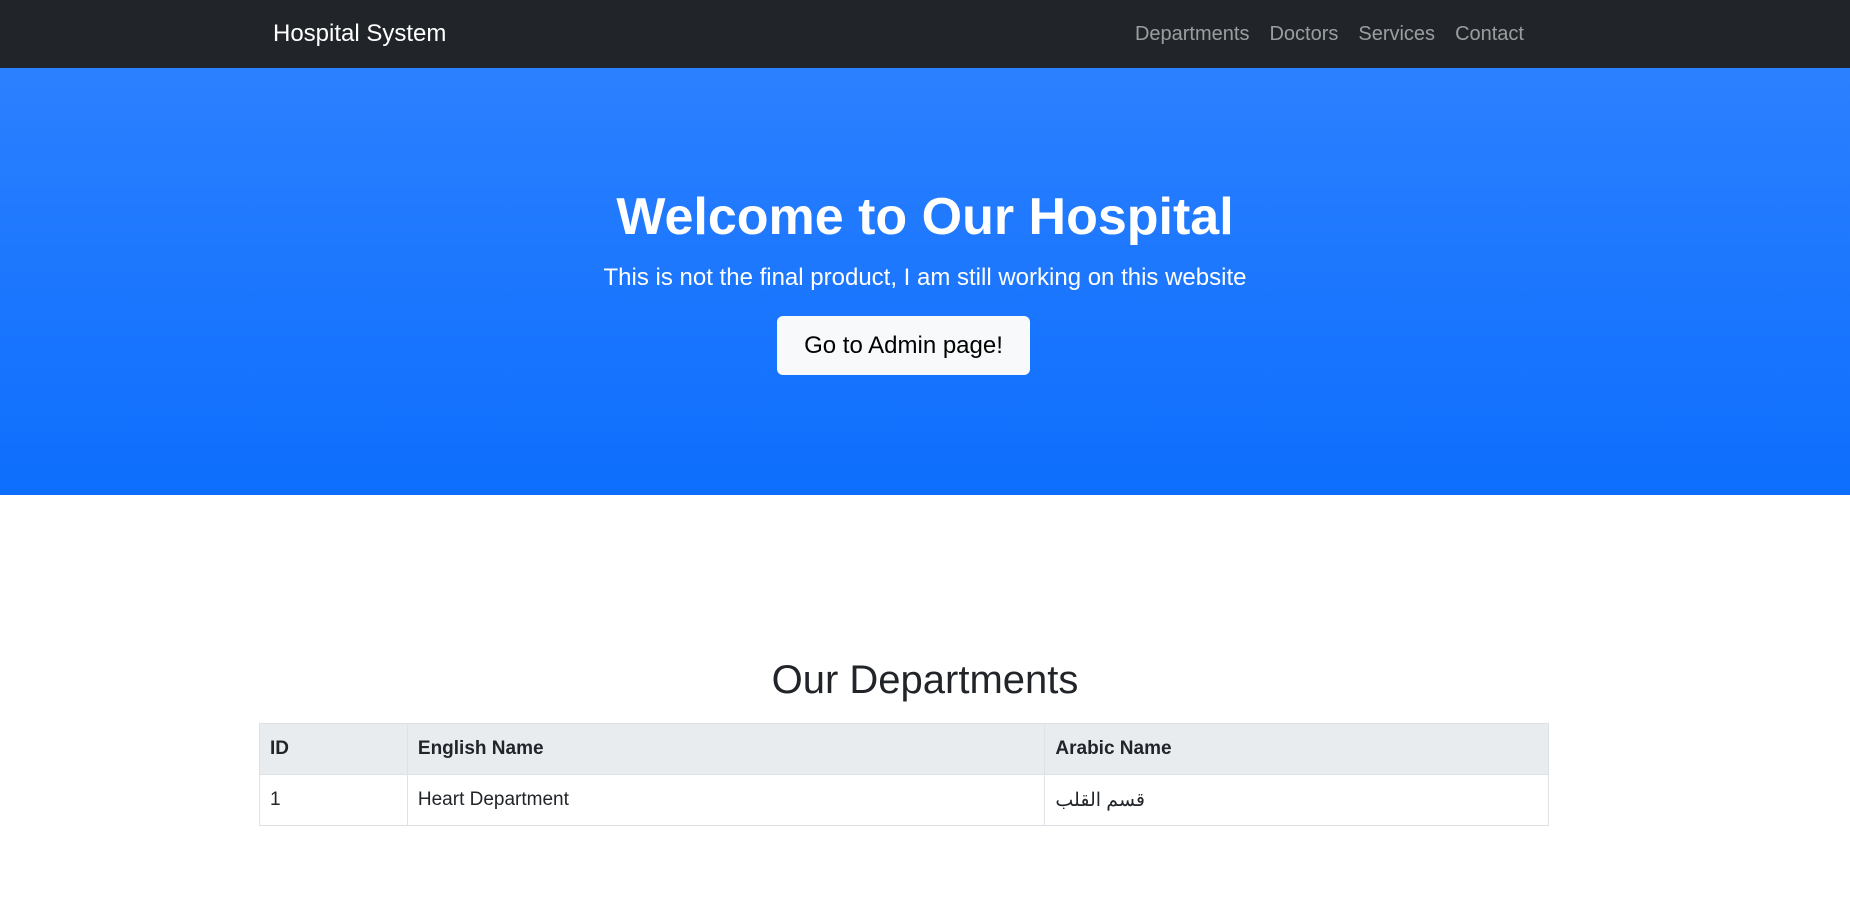  What do you see at coordinates (333, 749) in the screenshot?
I see `header-id: ID` at bounding box center [333, 749].